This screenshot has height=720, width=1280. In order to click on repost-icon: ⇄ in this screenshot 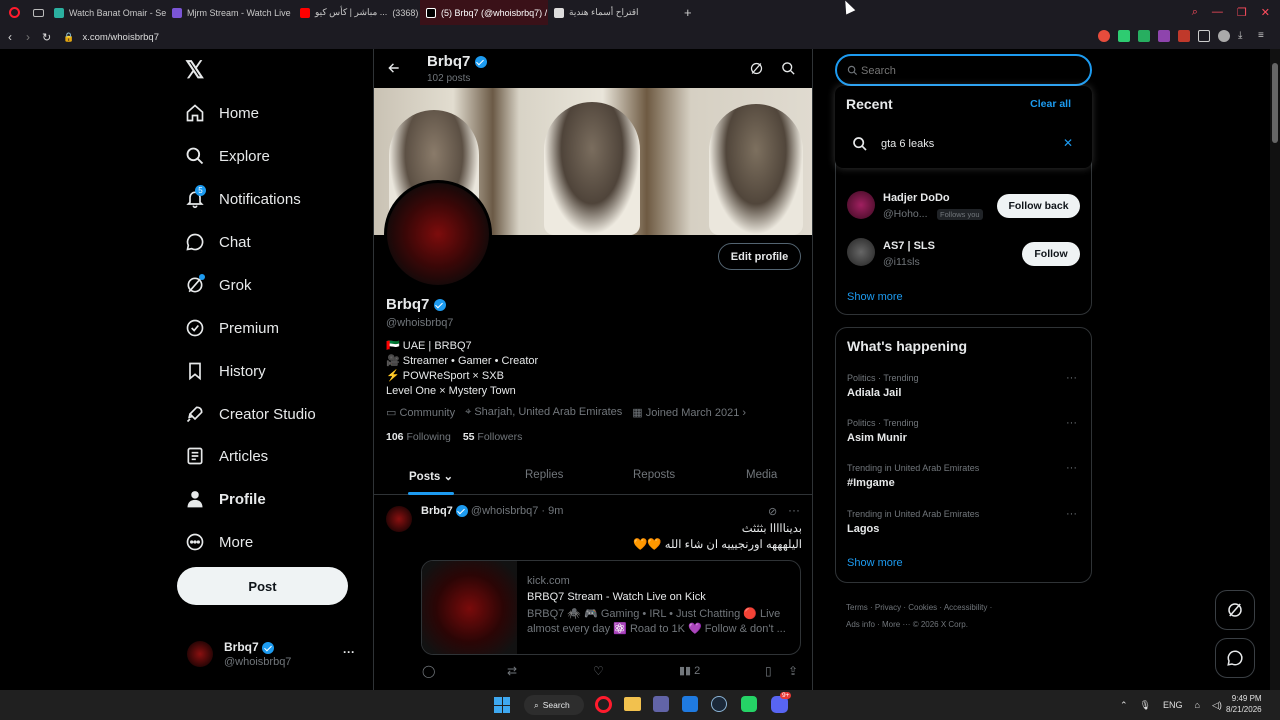, I will do `click(512, 671)`.